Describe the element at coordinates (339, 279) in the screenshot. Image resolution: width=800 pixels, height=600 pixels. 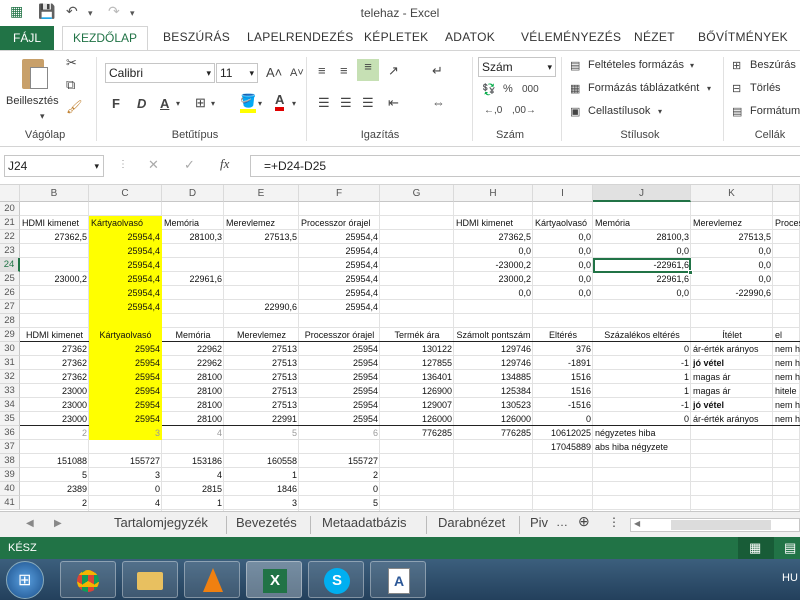
I see `cell-F25: 25954,4` at that location.